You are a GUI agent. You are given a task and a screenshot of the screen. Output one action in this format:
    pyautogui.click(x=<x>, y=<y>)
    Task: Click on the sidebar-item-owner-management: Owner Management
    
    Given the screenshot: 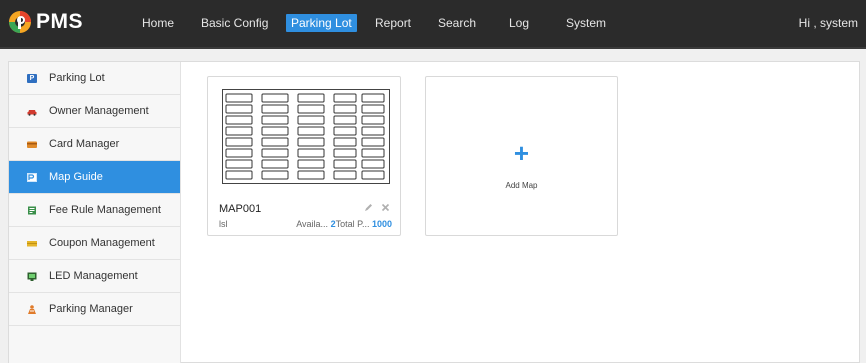 What is the action you would take?
    pyautogui.click(x=94, y=111)
    